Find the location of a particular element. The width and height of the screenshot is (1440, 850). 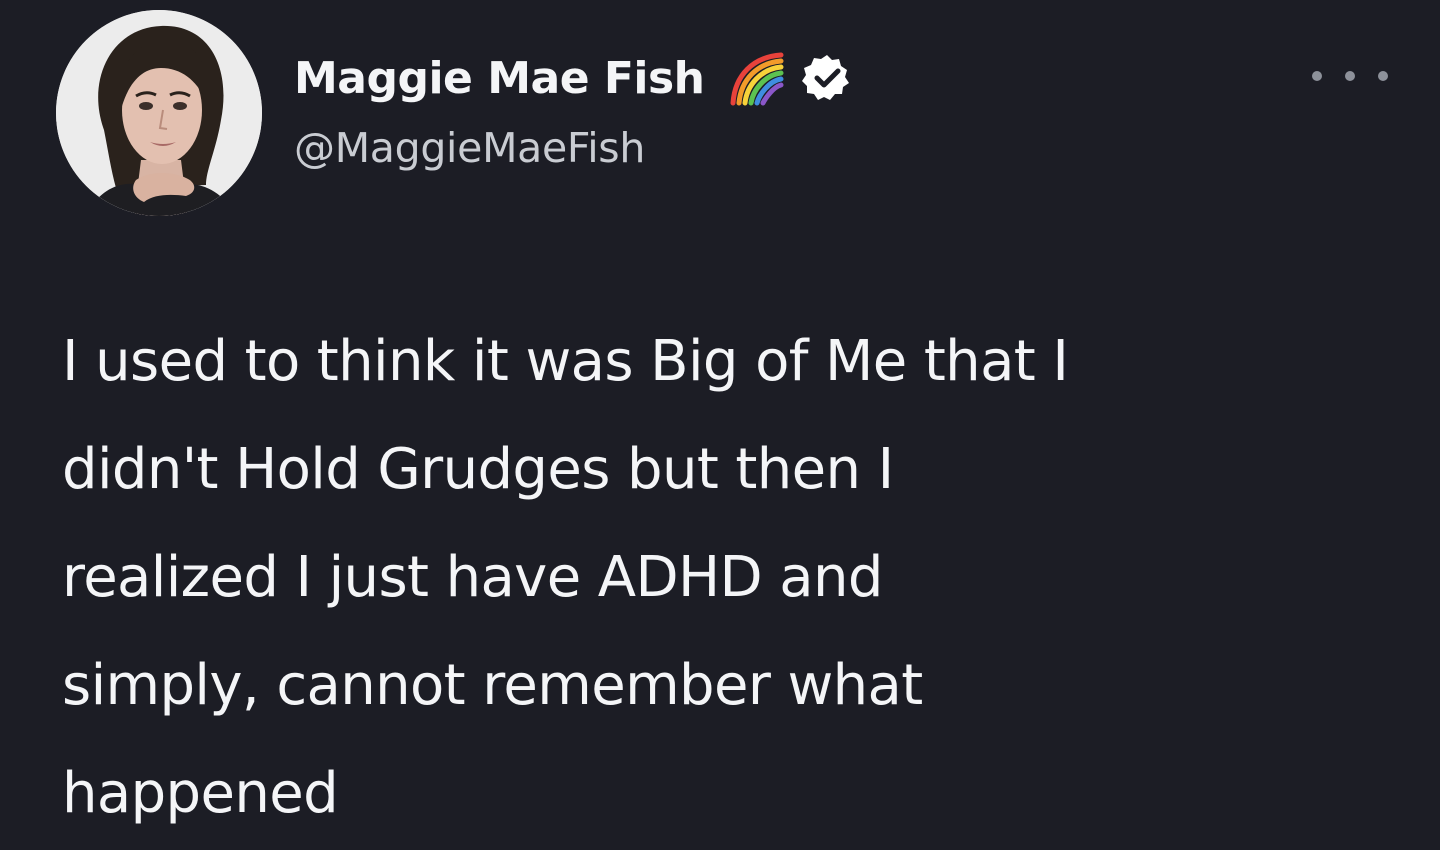

more-options-icon is located at coordinates (1350, 76).